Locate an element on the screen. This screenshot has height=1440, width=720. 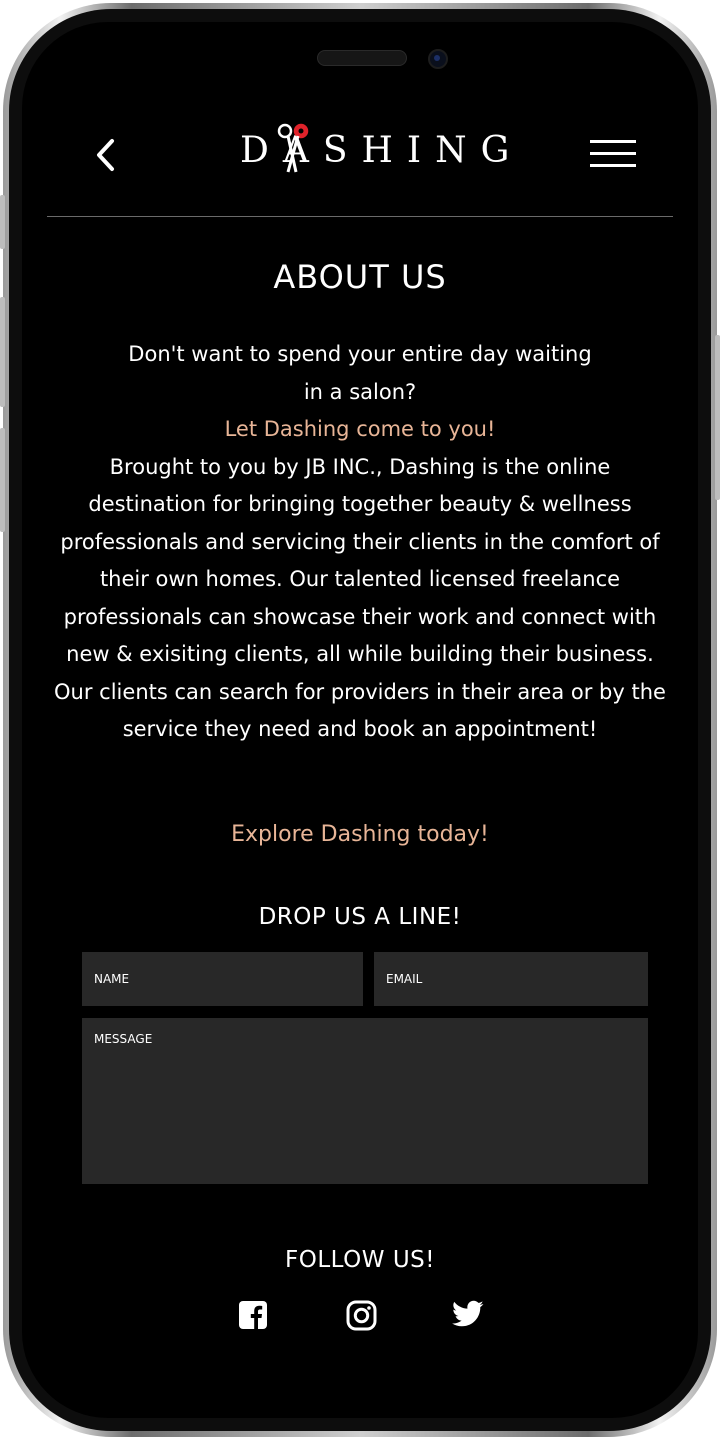
front-camera is located at coordinates (438, 59).